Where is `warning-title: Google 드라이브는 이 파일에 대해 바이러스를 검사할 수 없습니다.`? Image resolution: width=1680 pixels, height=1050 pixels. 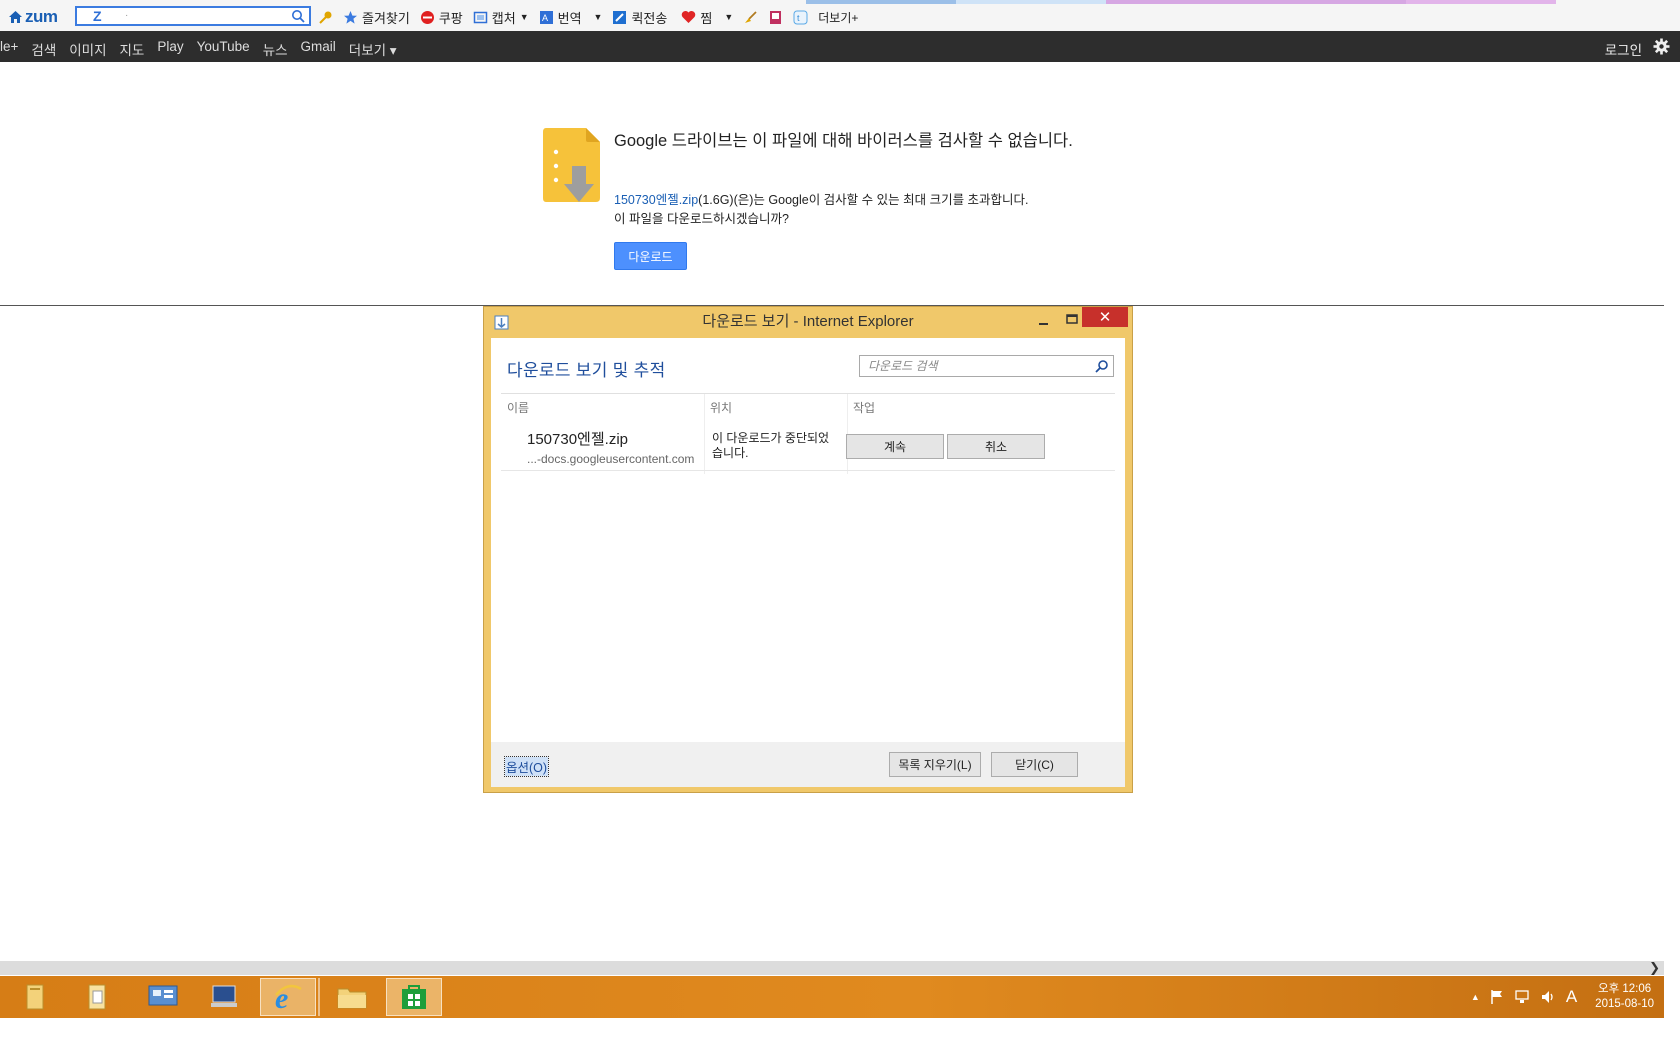
warning-title: Google 드라이브는 이 파일에 대해 바이러스를 검사할 수 없습니다. is located at coordinates (843, 141).